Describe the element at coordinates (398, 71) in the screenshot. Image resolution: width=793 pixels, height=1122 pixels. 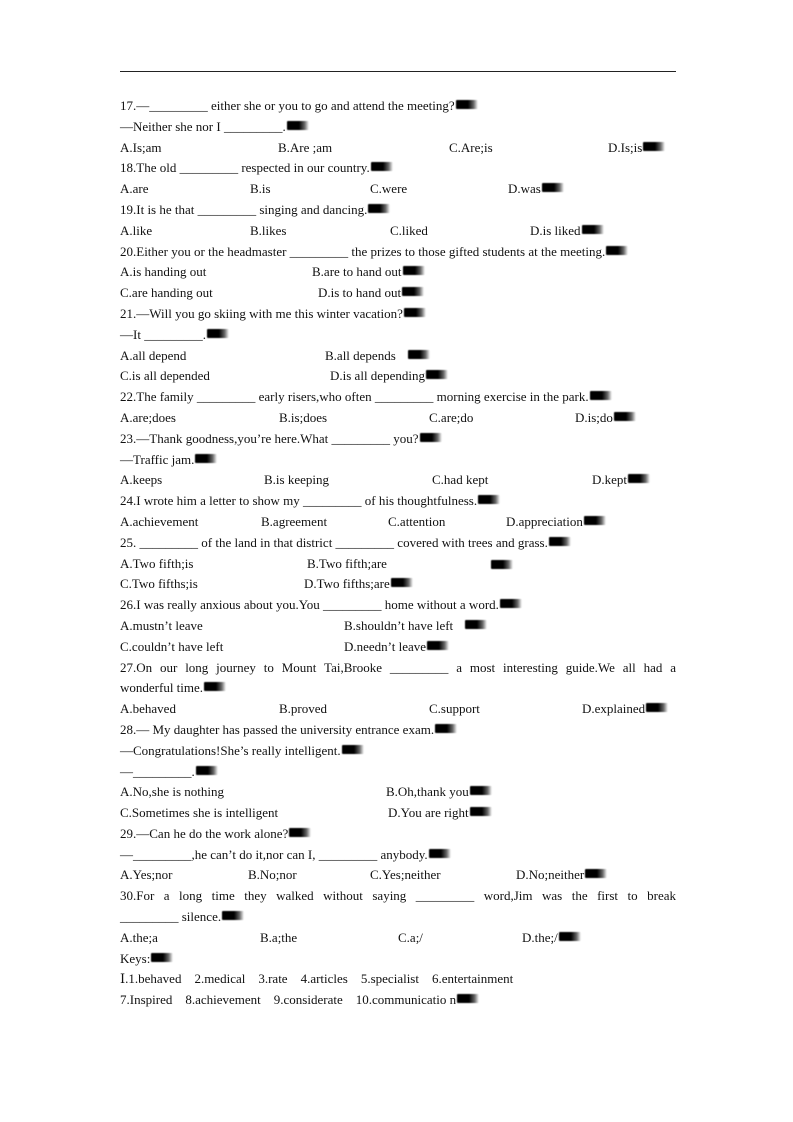
I see `header-rule` at that location.